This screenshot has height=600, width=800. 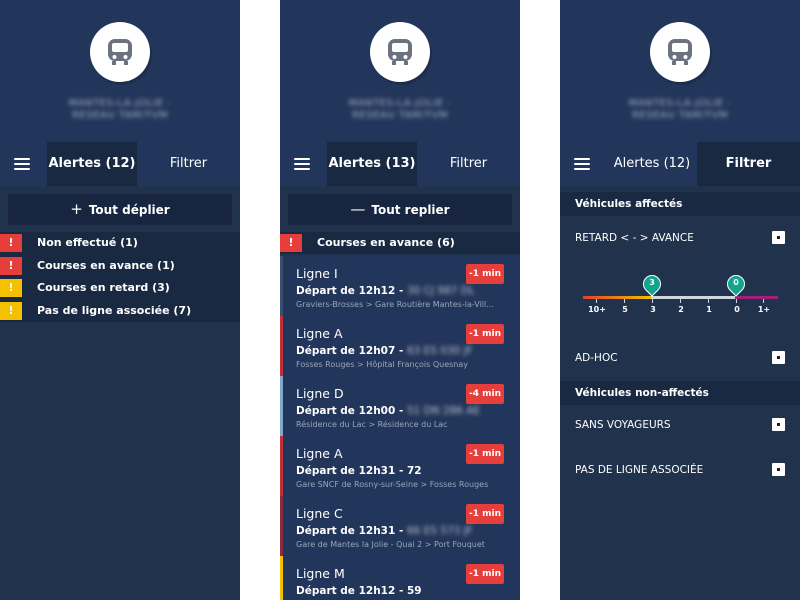 I want to click on section-unaffected-vehicles: Véhicules non-affectés, so click(x=680, y=393).